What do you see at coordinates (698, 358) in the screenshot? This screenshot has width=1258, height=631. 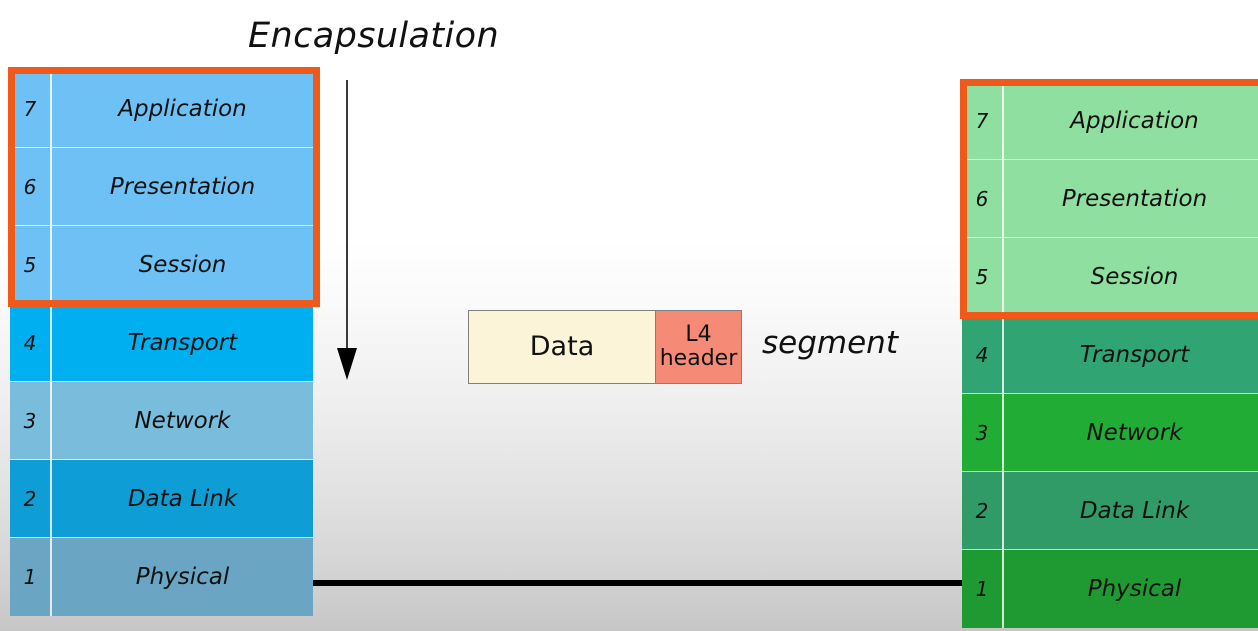 I see `pdu-header-line2: header` at bounding box center [698, 358].